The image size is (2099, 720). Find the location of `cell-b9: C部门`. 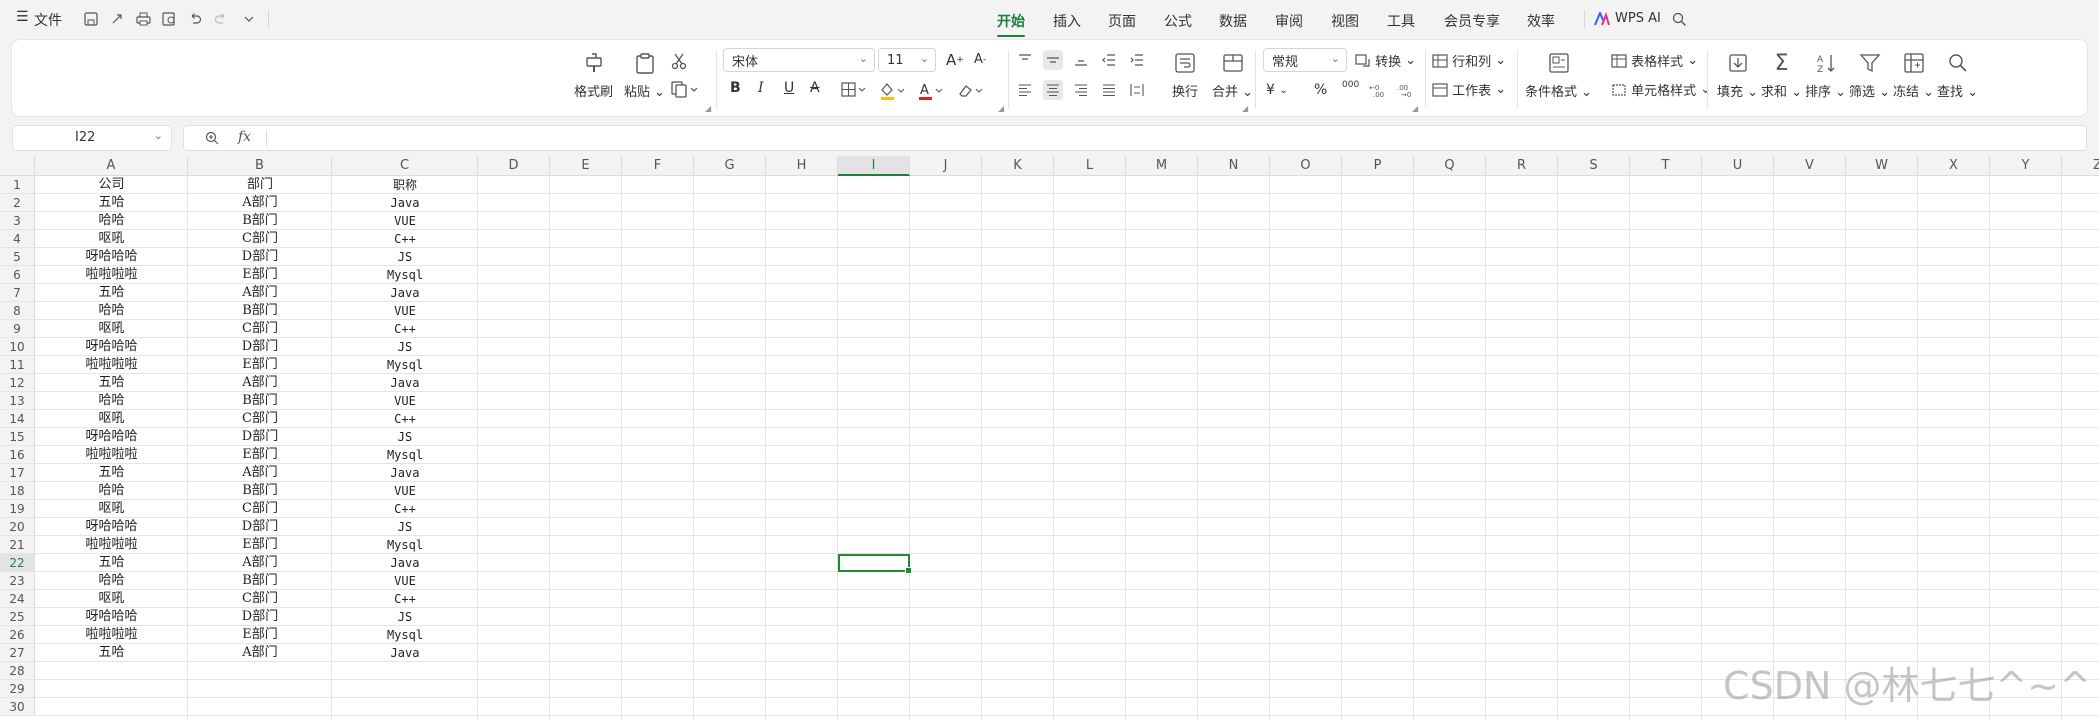

cell-b9: C部门 is located at coordinates (260, 329).